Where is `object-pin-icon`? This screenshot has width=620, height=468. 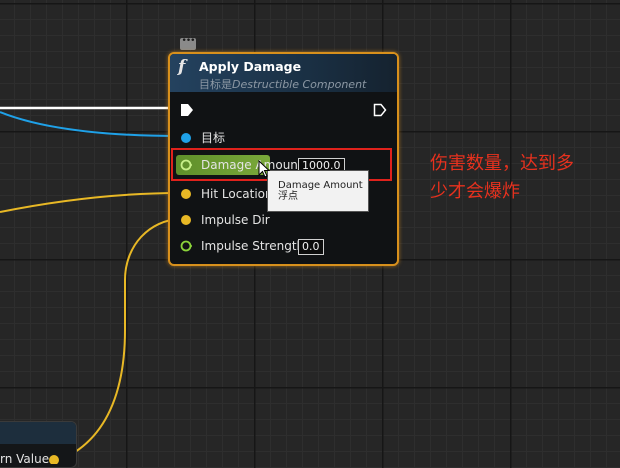
object-pin-icon is located at coordinates (186, 138).